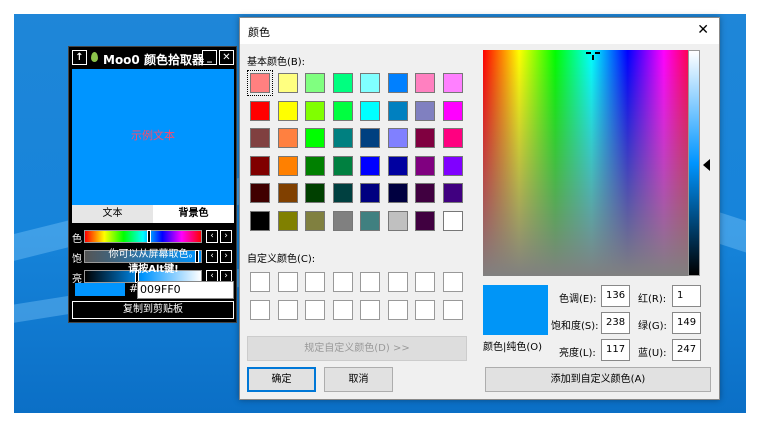 The height and width of the screenshot is (427, 760). Describe the element at coordinates (357, 348) in the screenshot. I see `define-custom-colors-button: 规定自定义颜色(D) >>` at that location.